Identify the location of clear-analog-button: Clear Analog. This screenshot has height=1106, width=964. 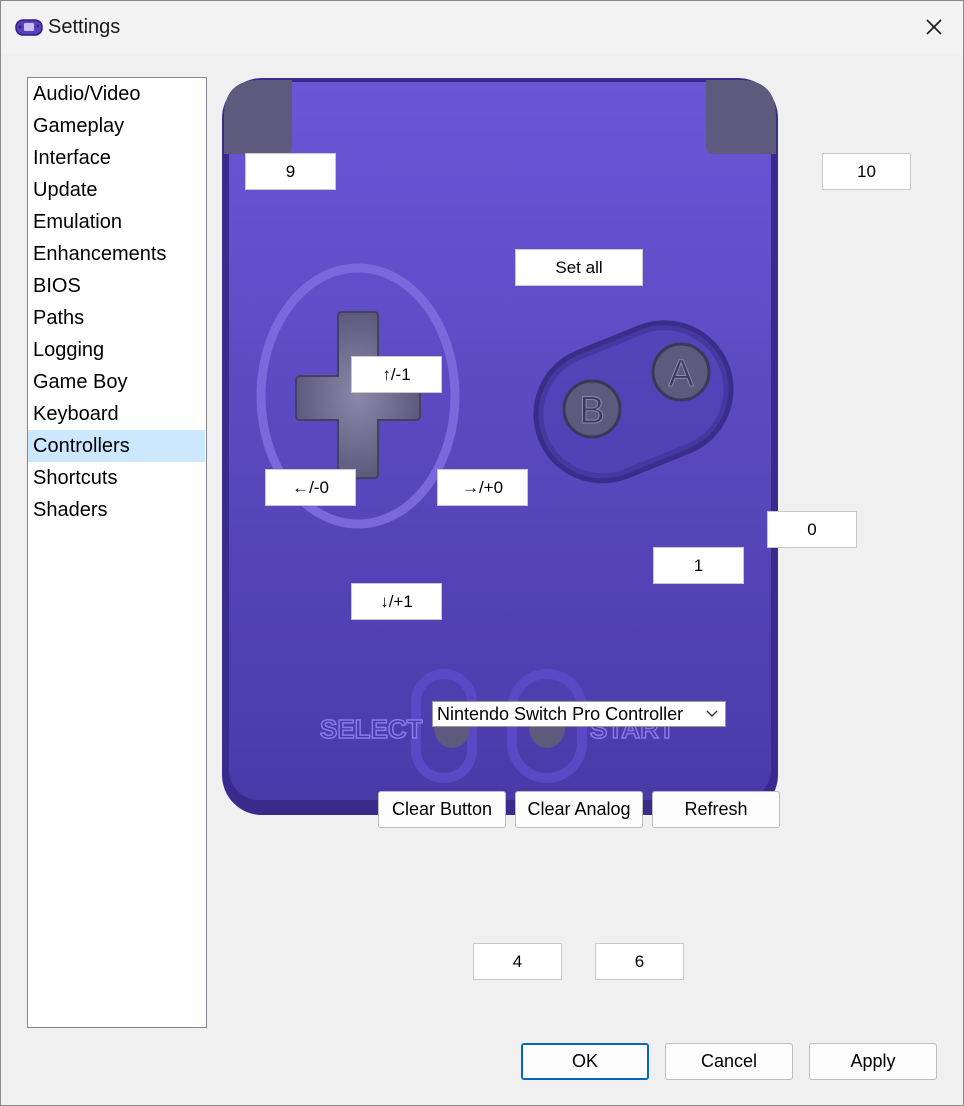
(579, 809).